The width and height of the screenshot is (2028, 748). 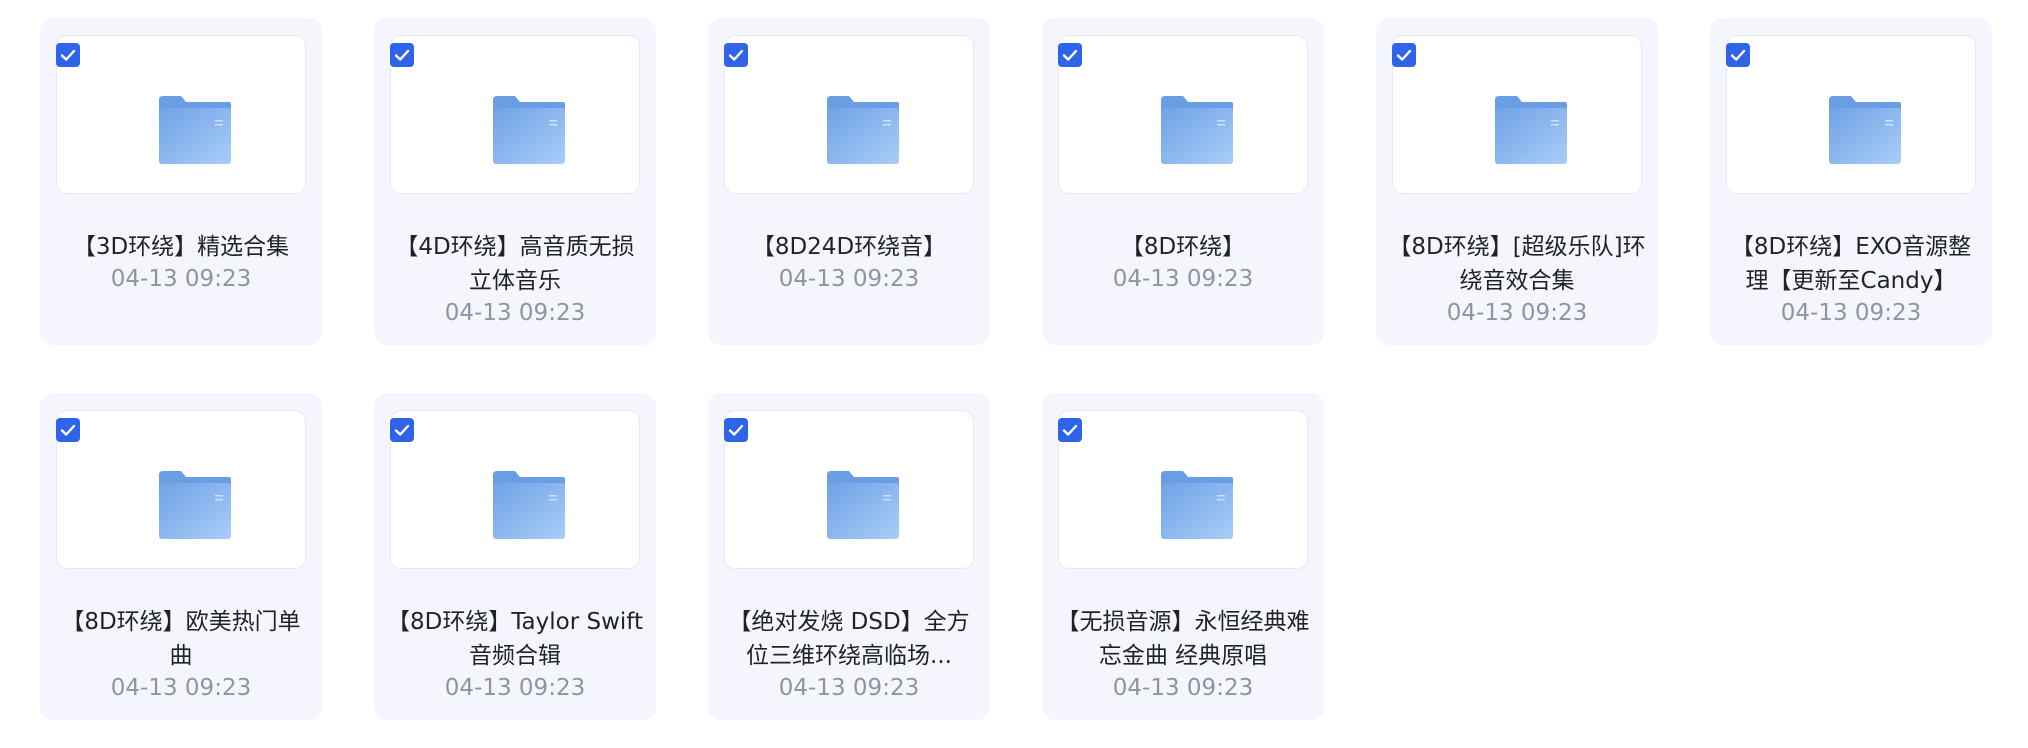 What do you see at coordinates (849, 247) in the screenshot?
I see `folder-name: 【8D24D环绕音】` at bounding box center [849, 247].